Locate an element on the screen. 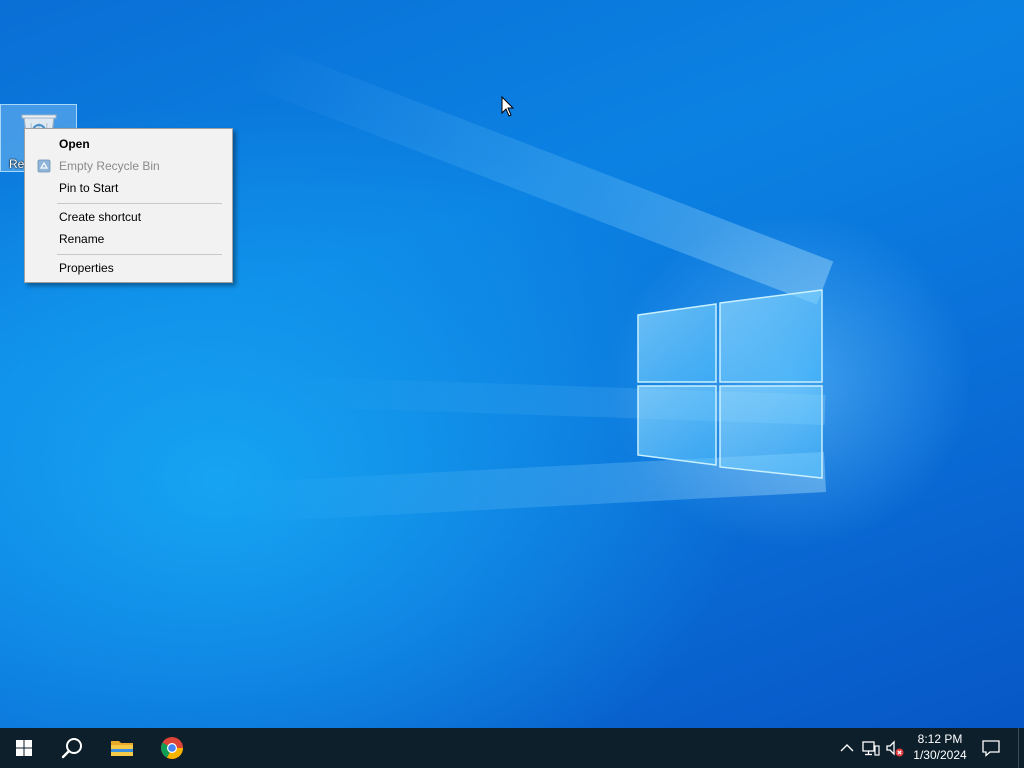  volume-muted-icon is located at coordinates (895, 748).